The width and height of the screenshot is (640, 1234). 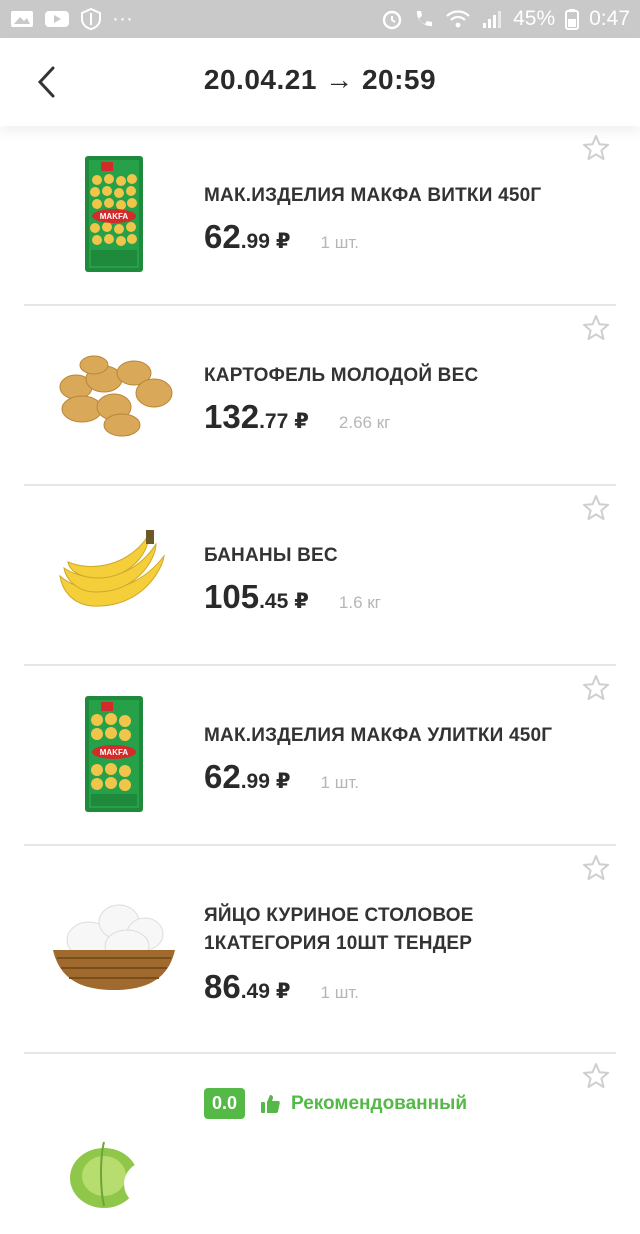 I want to click on recommended-label: Рекомендованный, so click(x=363, y=1104).